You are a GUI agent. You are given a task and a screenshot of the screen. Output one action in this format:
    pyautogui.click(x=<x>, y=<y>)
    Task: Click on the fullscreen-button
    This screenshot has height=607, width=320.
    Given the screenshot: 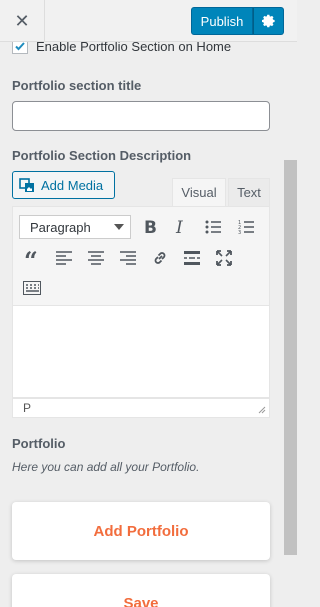 What is the action you would take?
    pyautogui.click(x=224, y=258)
    